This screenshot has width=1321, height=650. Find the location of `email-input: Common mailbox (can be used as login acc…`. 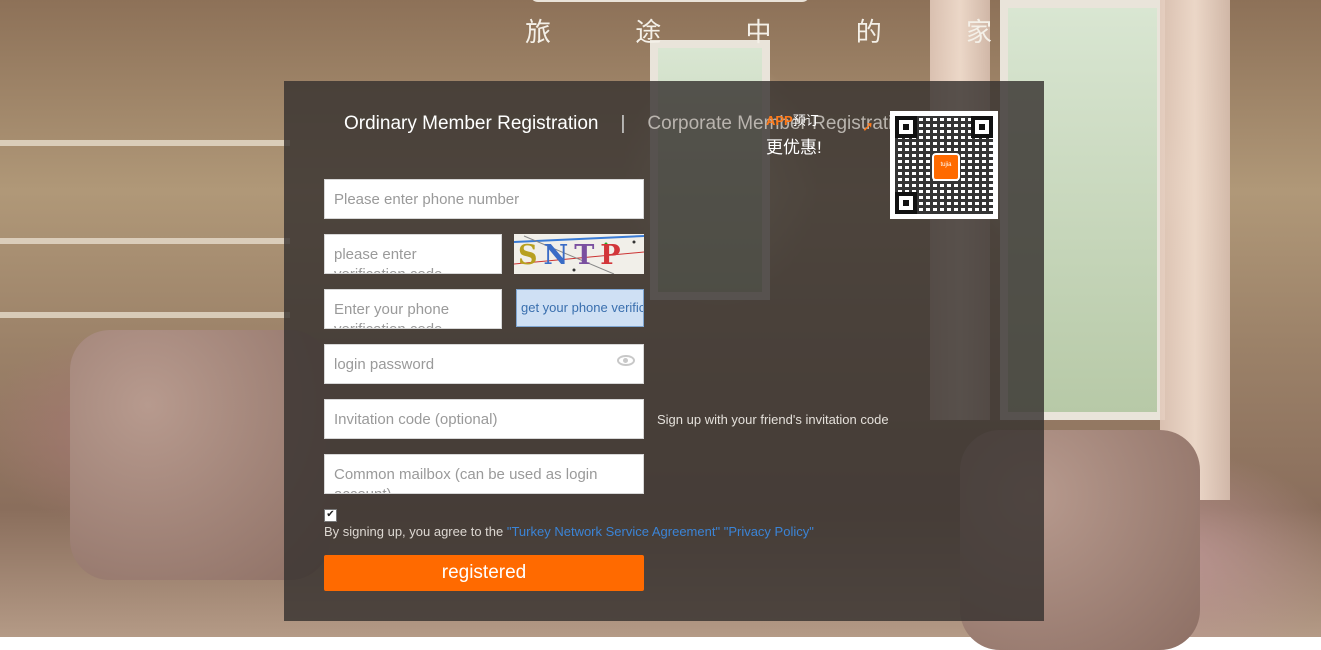

email-input: Common mailbox (can be used as login acc… is located at coordinates (484, 474).